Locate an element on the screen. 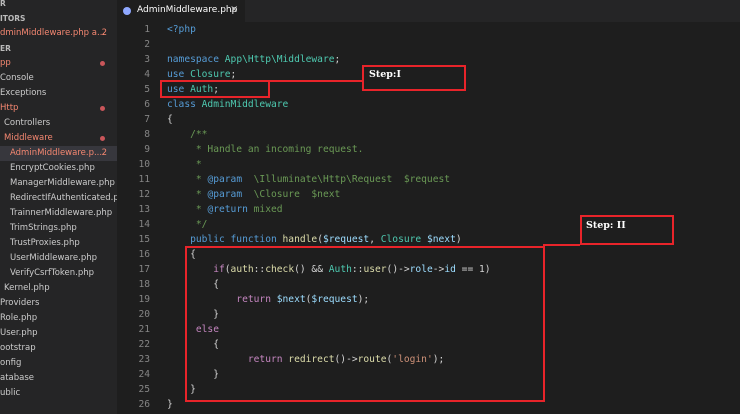 Image resolution: width=740 pixels, height=414 pixels. sidebar-item: ITORS is located at coordinates (58, 18).